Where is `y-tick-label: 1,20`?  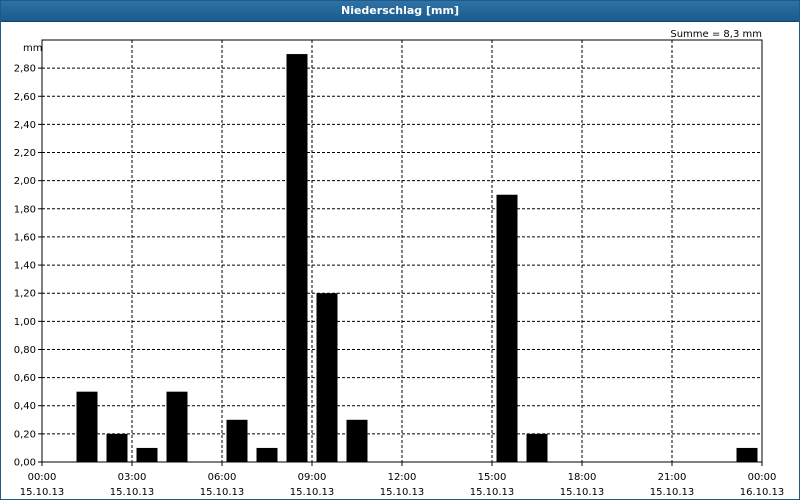
y-tick-label: 1,20 is located at coordinates (25, 294).